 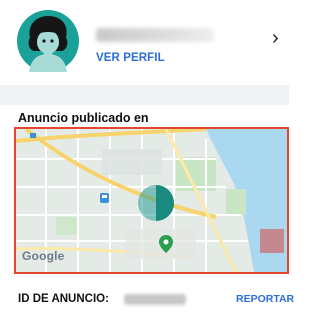 What do you see at coordinates (83, 118) in the screenshot?
I see `ad-location-title: Anuncio publicado en` at bounding box center [83, 118].